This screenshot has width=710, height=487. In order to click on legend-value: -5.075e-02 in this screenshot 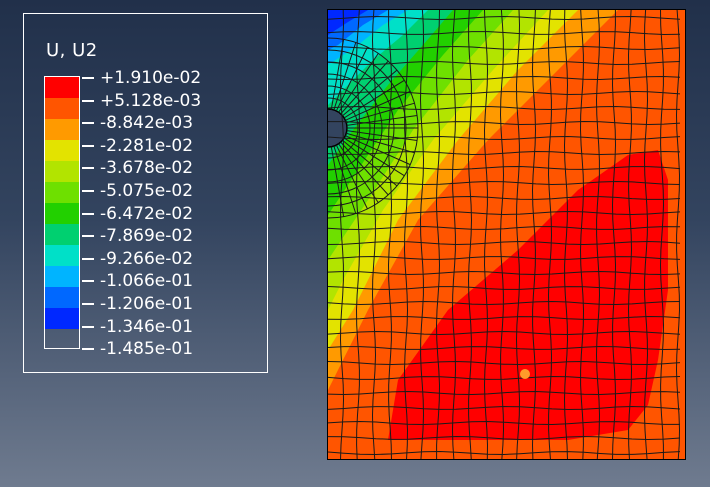, I will do `click(147, 191)`.